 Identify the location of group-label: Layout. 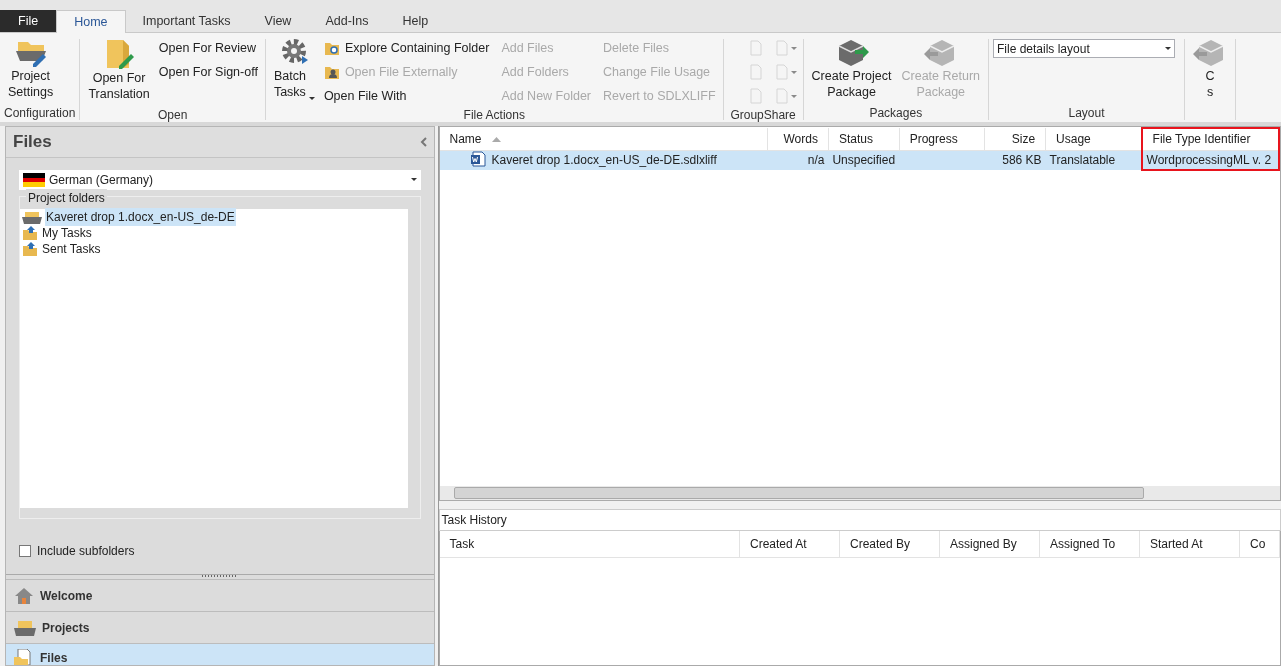
(1086, 113).